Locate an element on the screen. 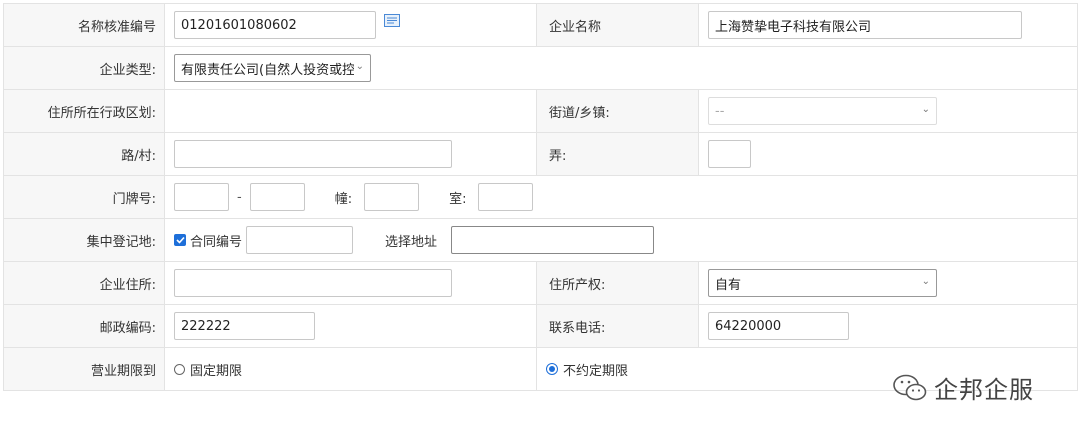 This screenshot has width=1080, height=439. property-right-label: 住所产权: is located at coordinates (617, 283).